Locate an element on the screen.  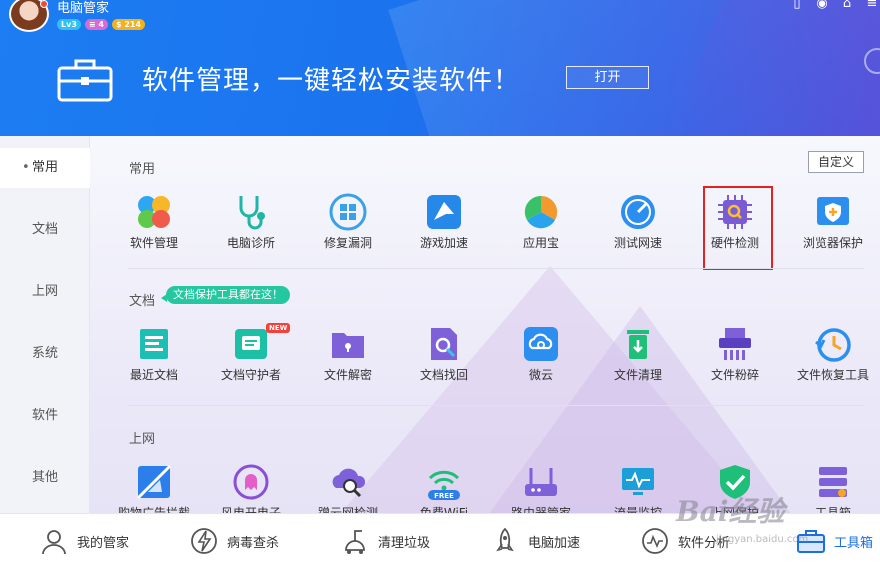
notification-dot is located at coordinates (44, 4).